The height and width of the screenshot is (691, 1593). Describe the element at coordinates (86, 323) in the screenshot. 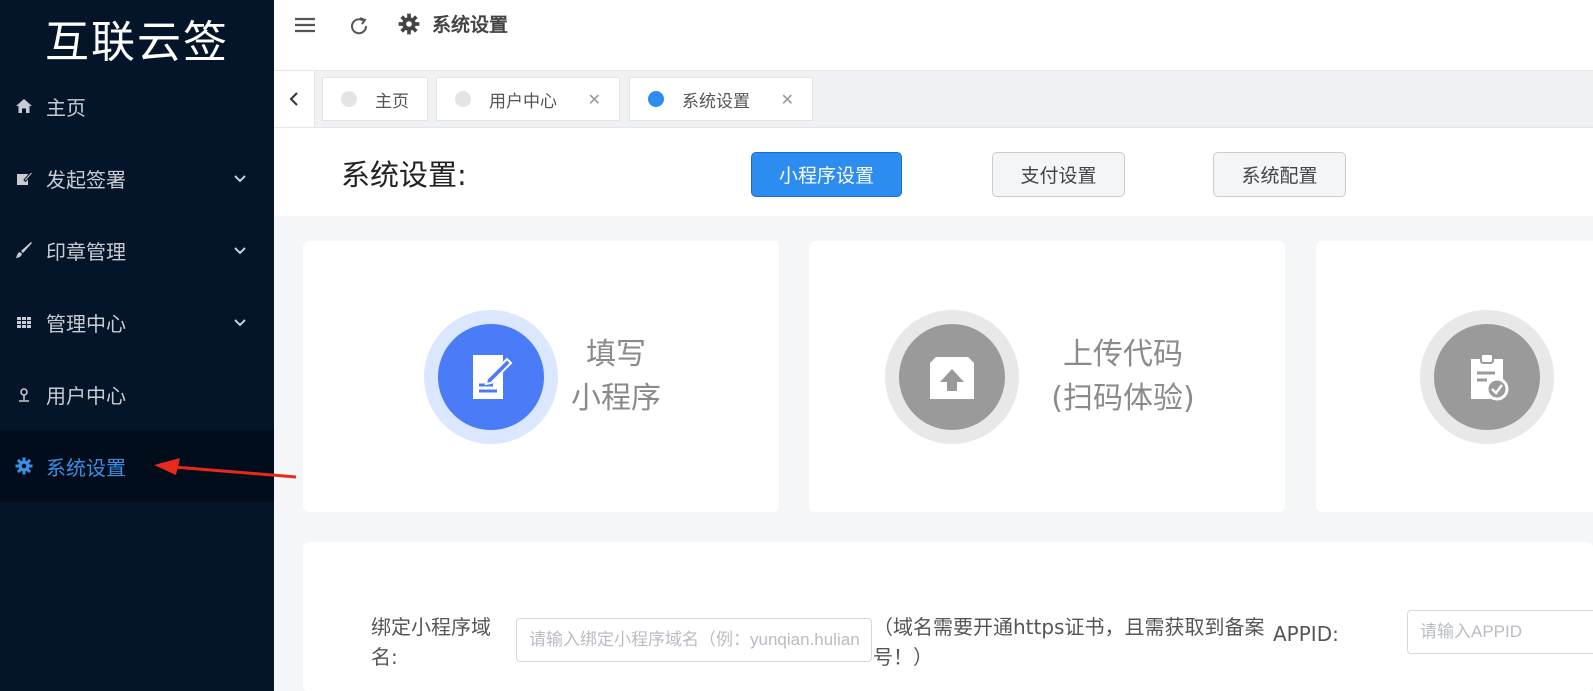

I see `sidebar-item-label: 管理中心` at that location.